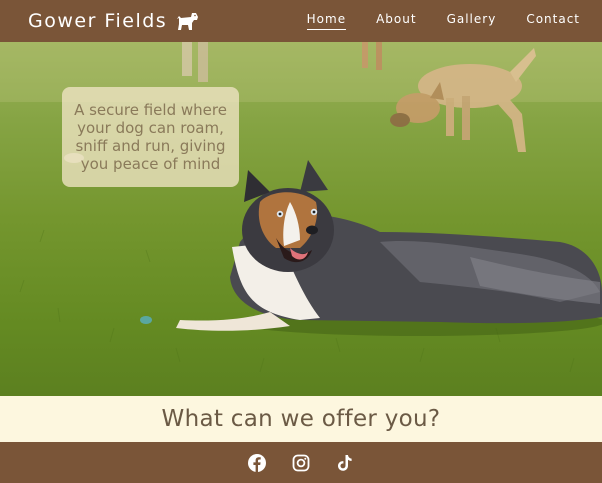  I want to click on nav-link-about: About, so click(396, 21).